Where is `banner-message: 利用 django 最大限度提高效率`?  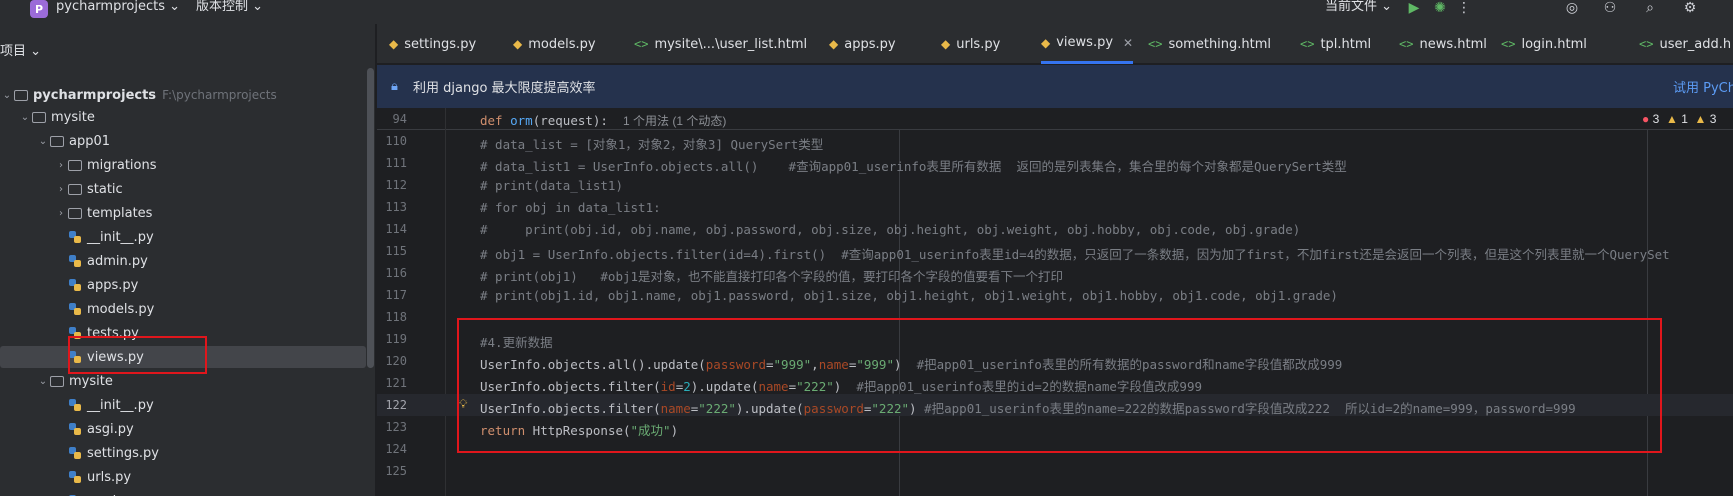 banner-message: 利用 django 最大限度提高效率 is located at coordinates (504, 88).